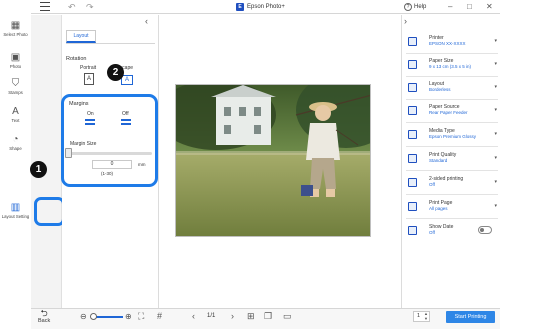 The width and height of the screenshot is (533, 329). What do you see at coordinates (111, 153) in the screenshot?
I see `margin-size-slider` at bounding box center [111, 153].